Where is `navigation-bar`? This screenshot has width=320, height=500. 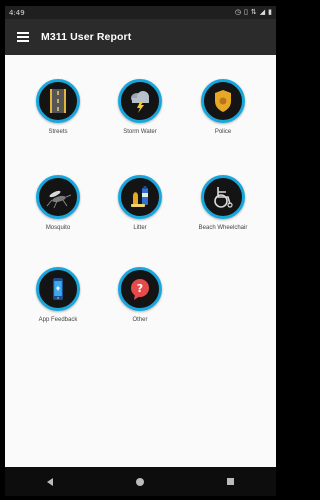
navigation-bar is located at coordinates (140, 481).